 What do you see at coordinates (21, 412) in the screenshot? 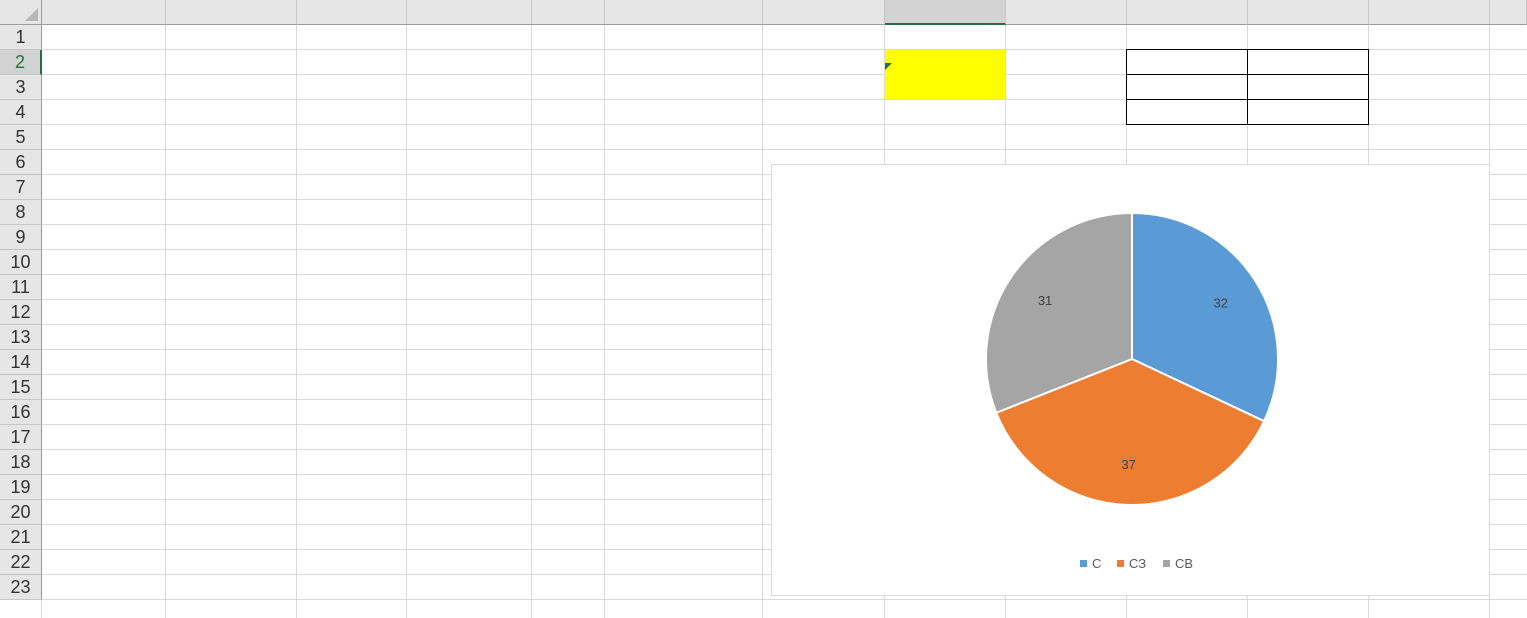
I see `row-header-16: 16` at bounding box center [21, 412].